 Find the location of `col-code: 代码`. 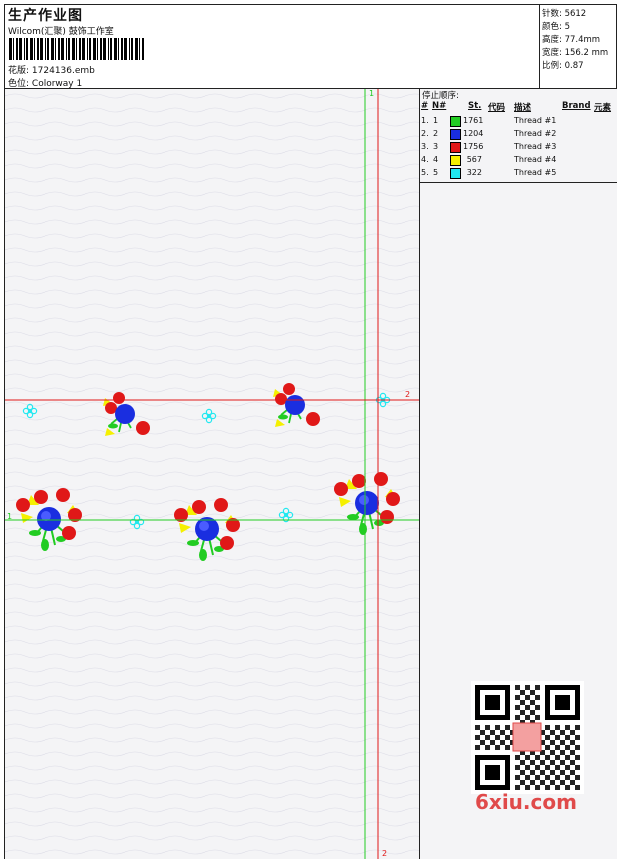

col-code: 代码 is located at coordinates (497, 108).